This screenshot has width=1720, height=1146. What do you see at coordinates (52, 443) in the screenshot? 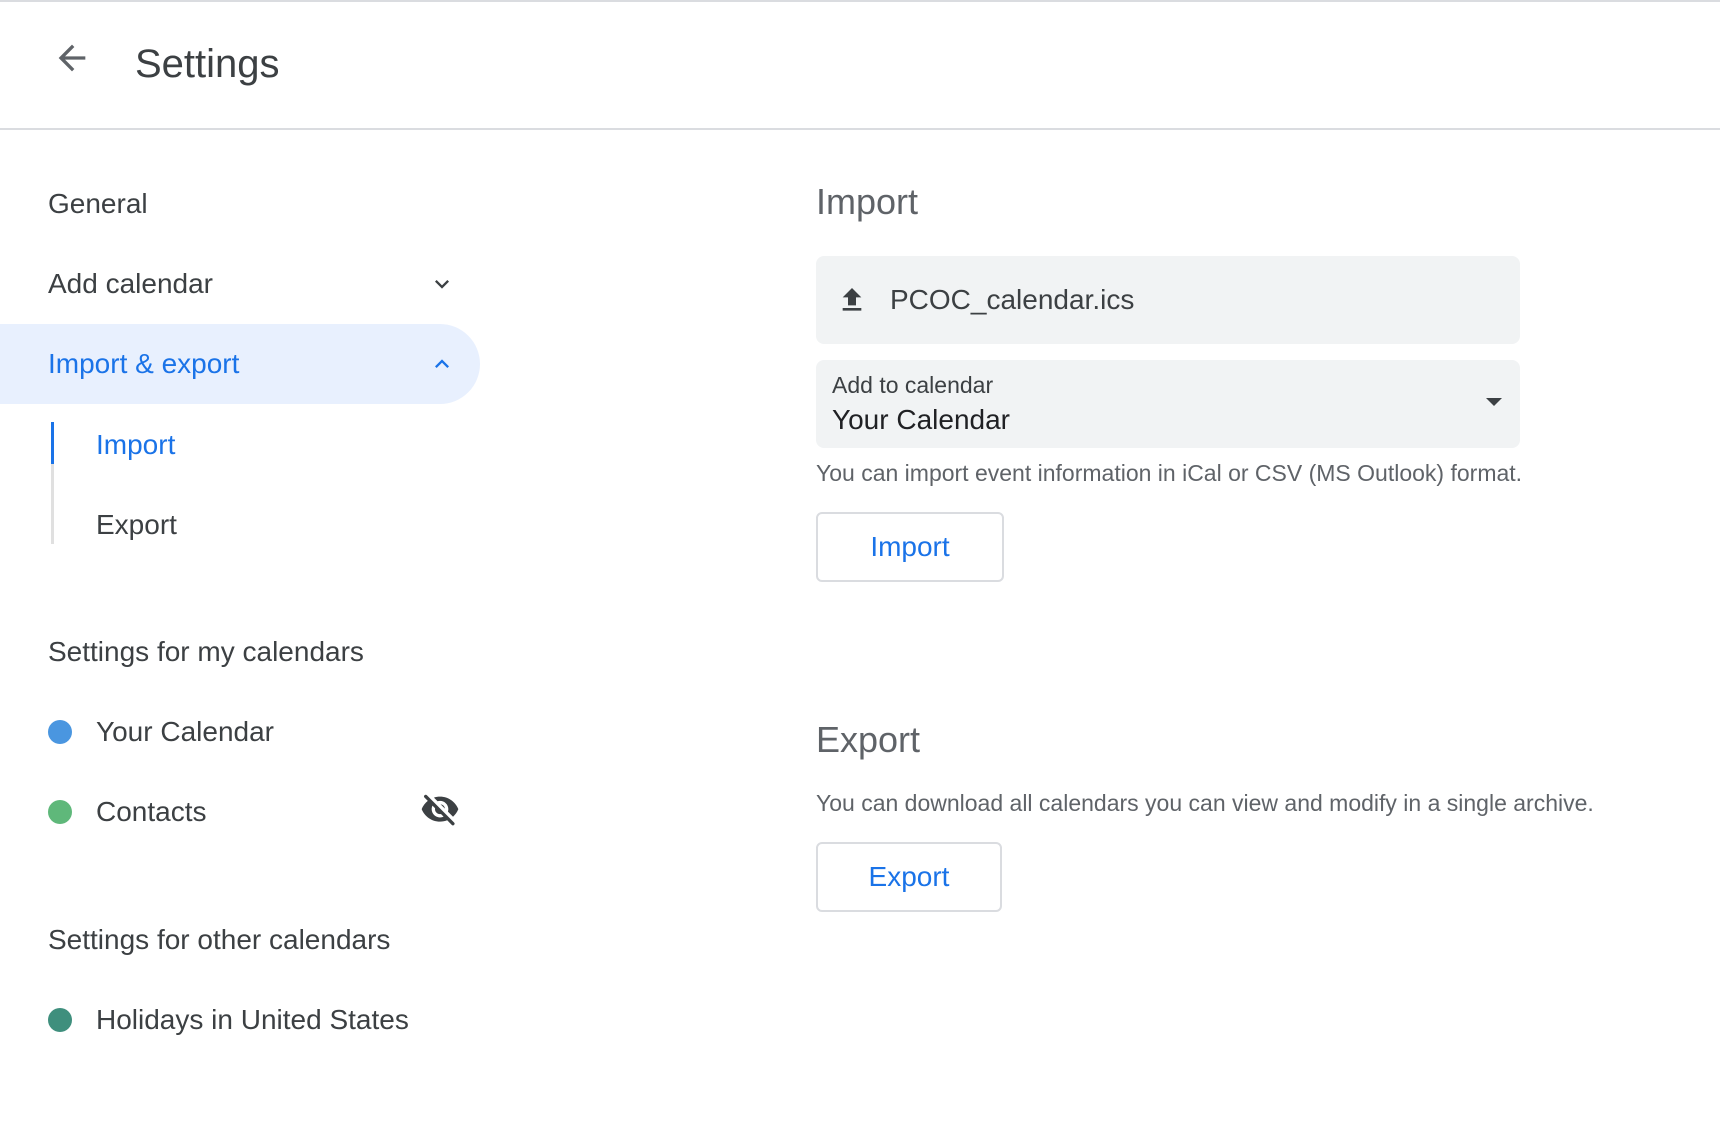
I see `submenu-active-indicator` at bounding box center [52, 443].